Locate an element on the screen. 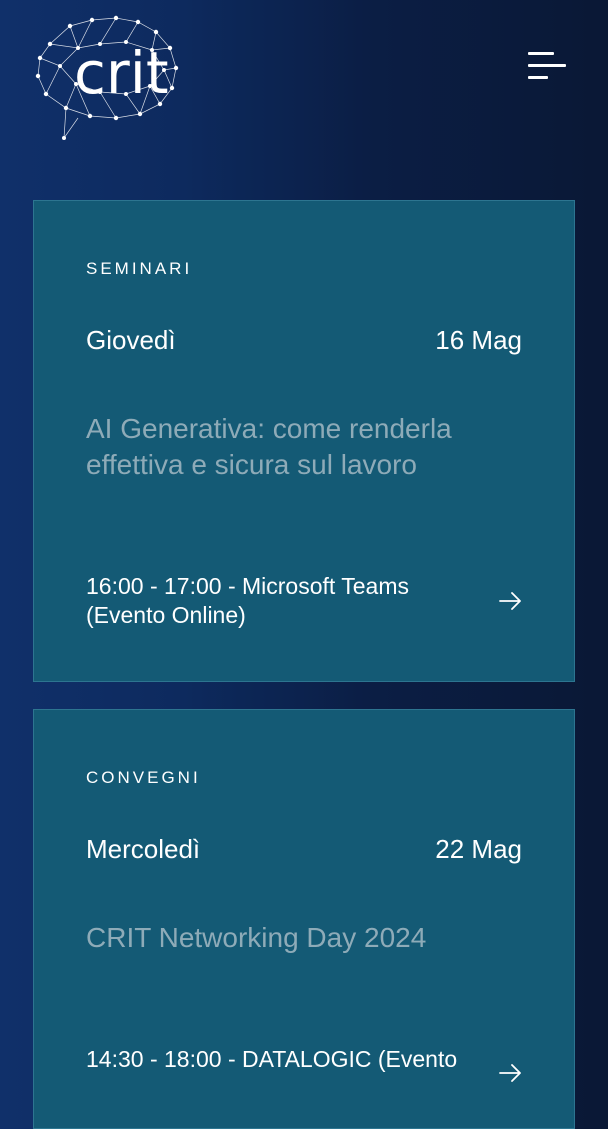 Image resolution: width=608 pixels, height=1129 pixels. site-header: crit is located at coordinates (304, 80).